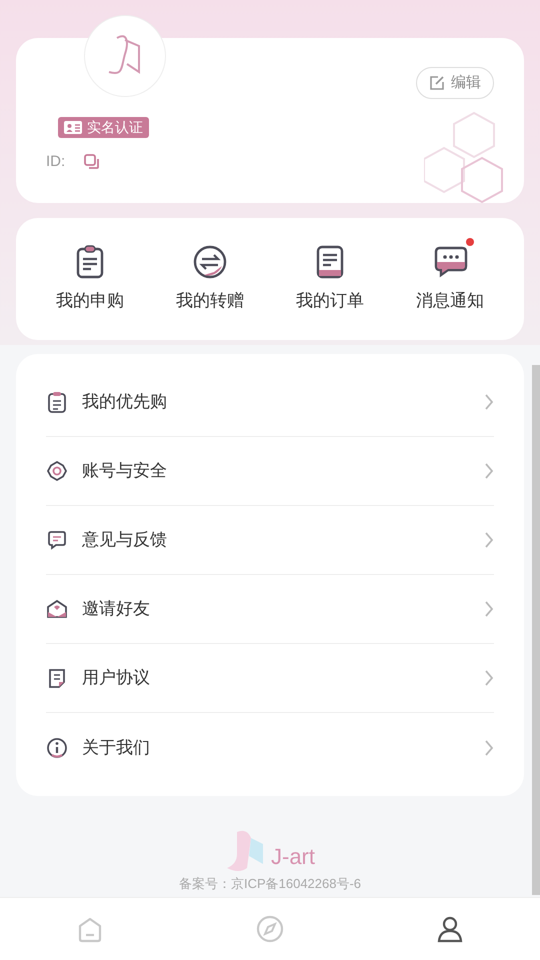  What do you see at coordinates (90, 279) in the screenshot?
I see `shortcut-button: 我的申购` at bounding box center [90, 279].